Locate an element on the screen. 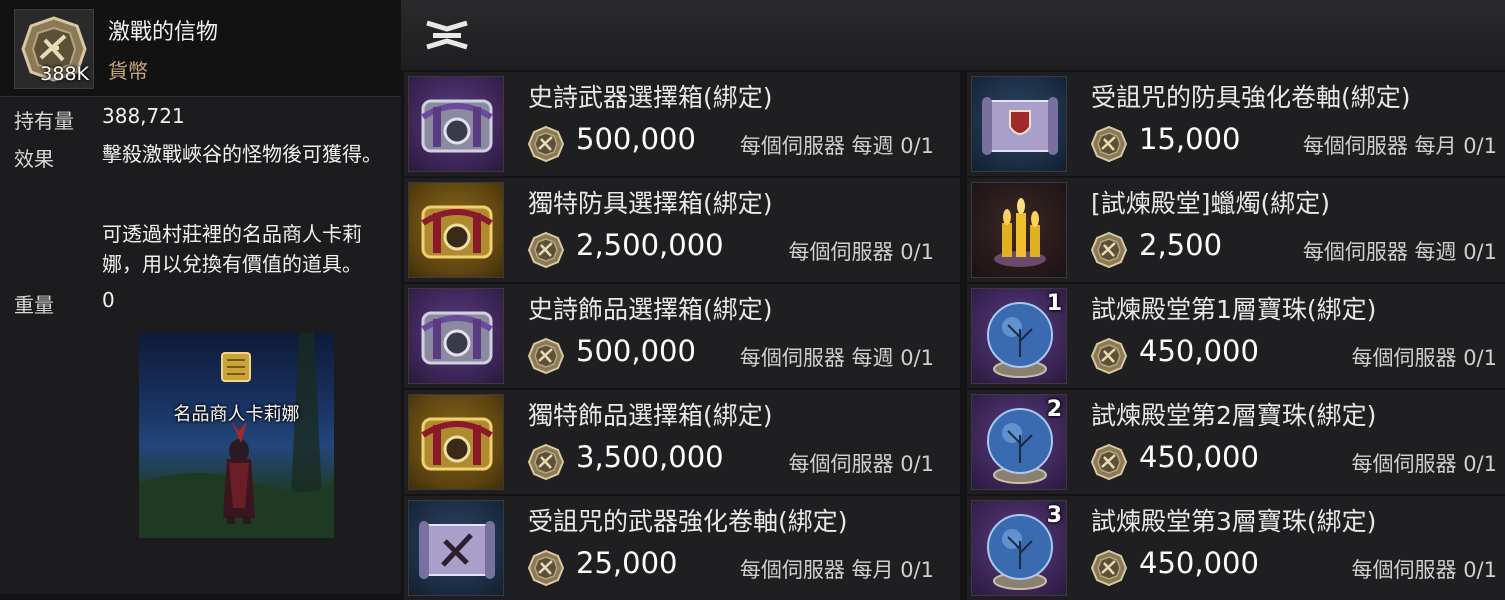  item-name: 試煉殿堂第2層寶珠(綁定) is located at coordinates (1234, 415).